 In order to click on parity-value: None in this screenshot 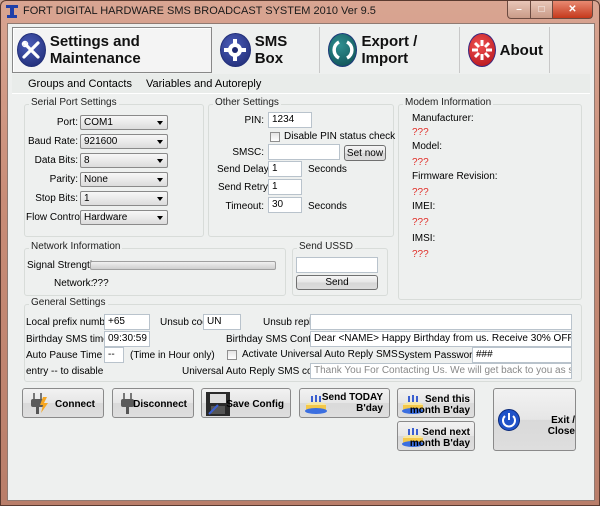, I will do `click(96, 179)`.